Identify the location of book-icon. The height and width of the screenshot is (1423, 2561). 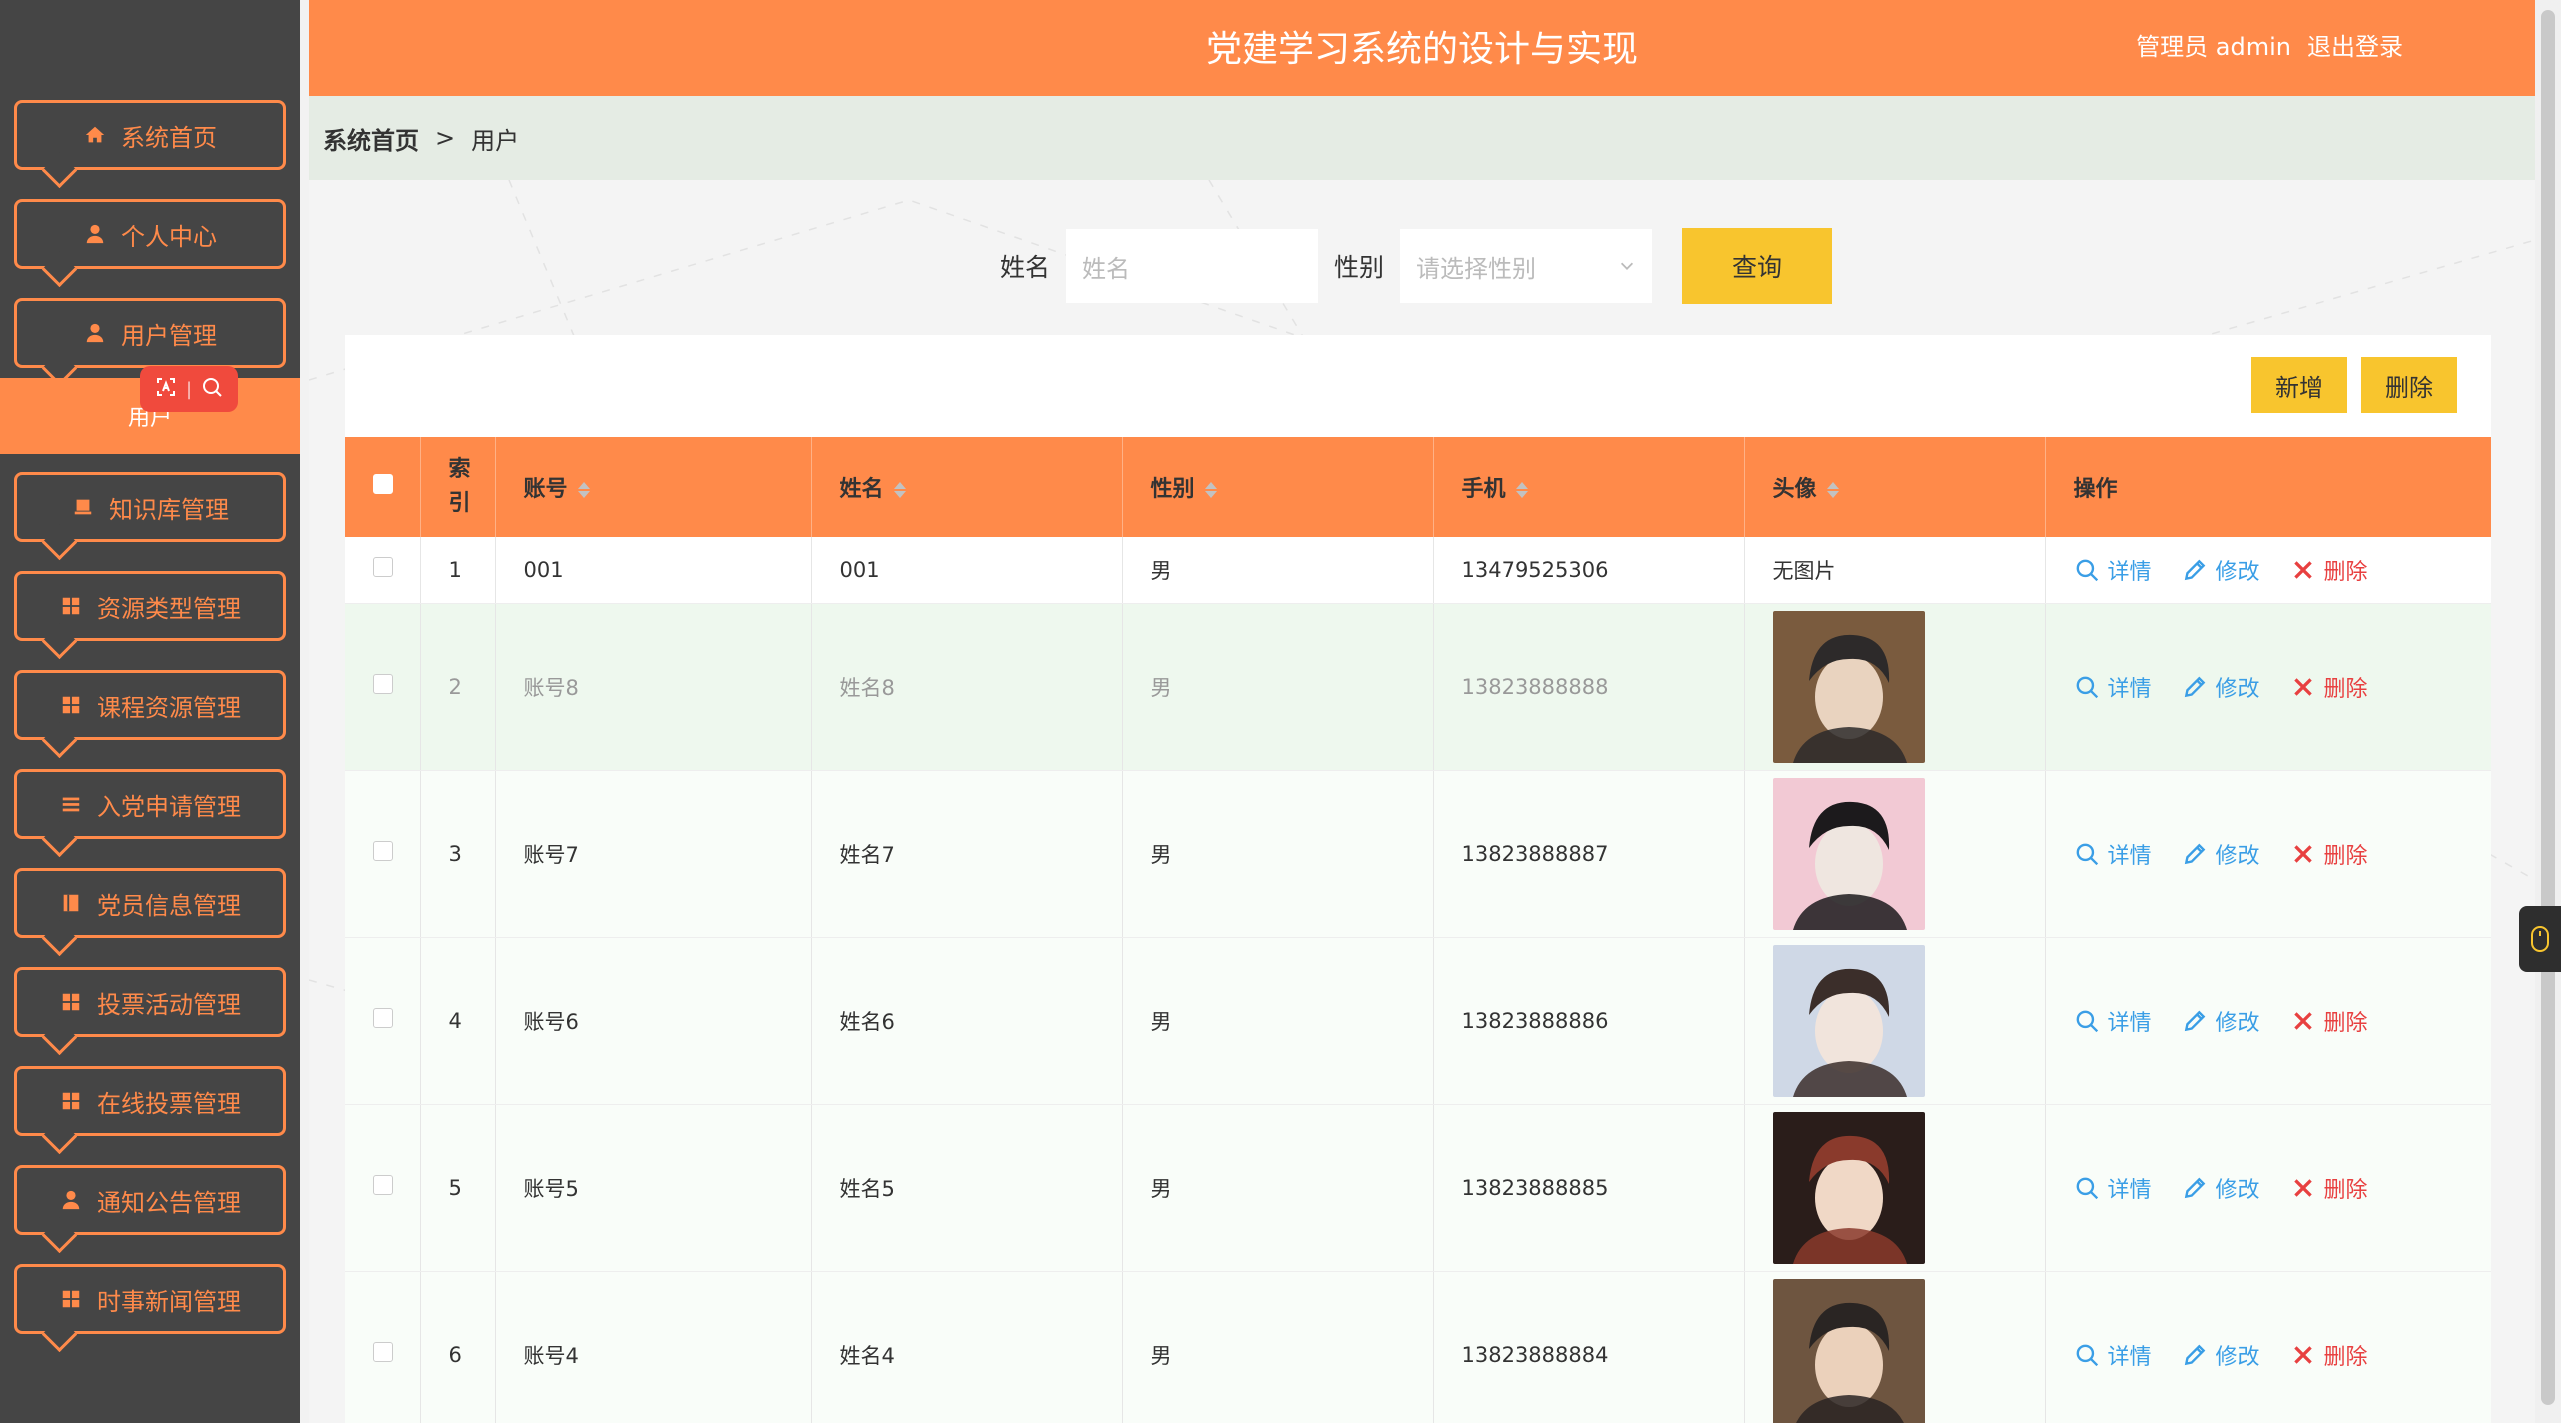
(83, 507).